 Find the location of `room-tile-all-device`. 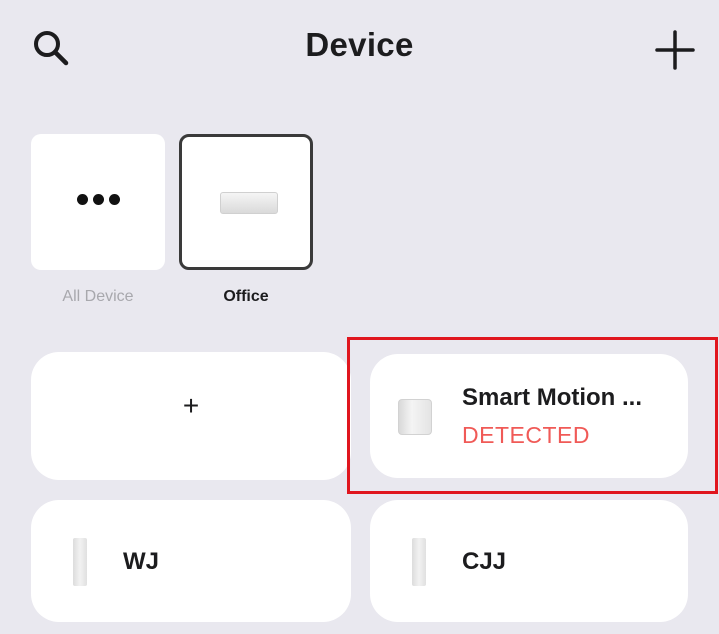

room-tile-all-device is located at coordinates (98, 202).